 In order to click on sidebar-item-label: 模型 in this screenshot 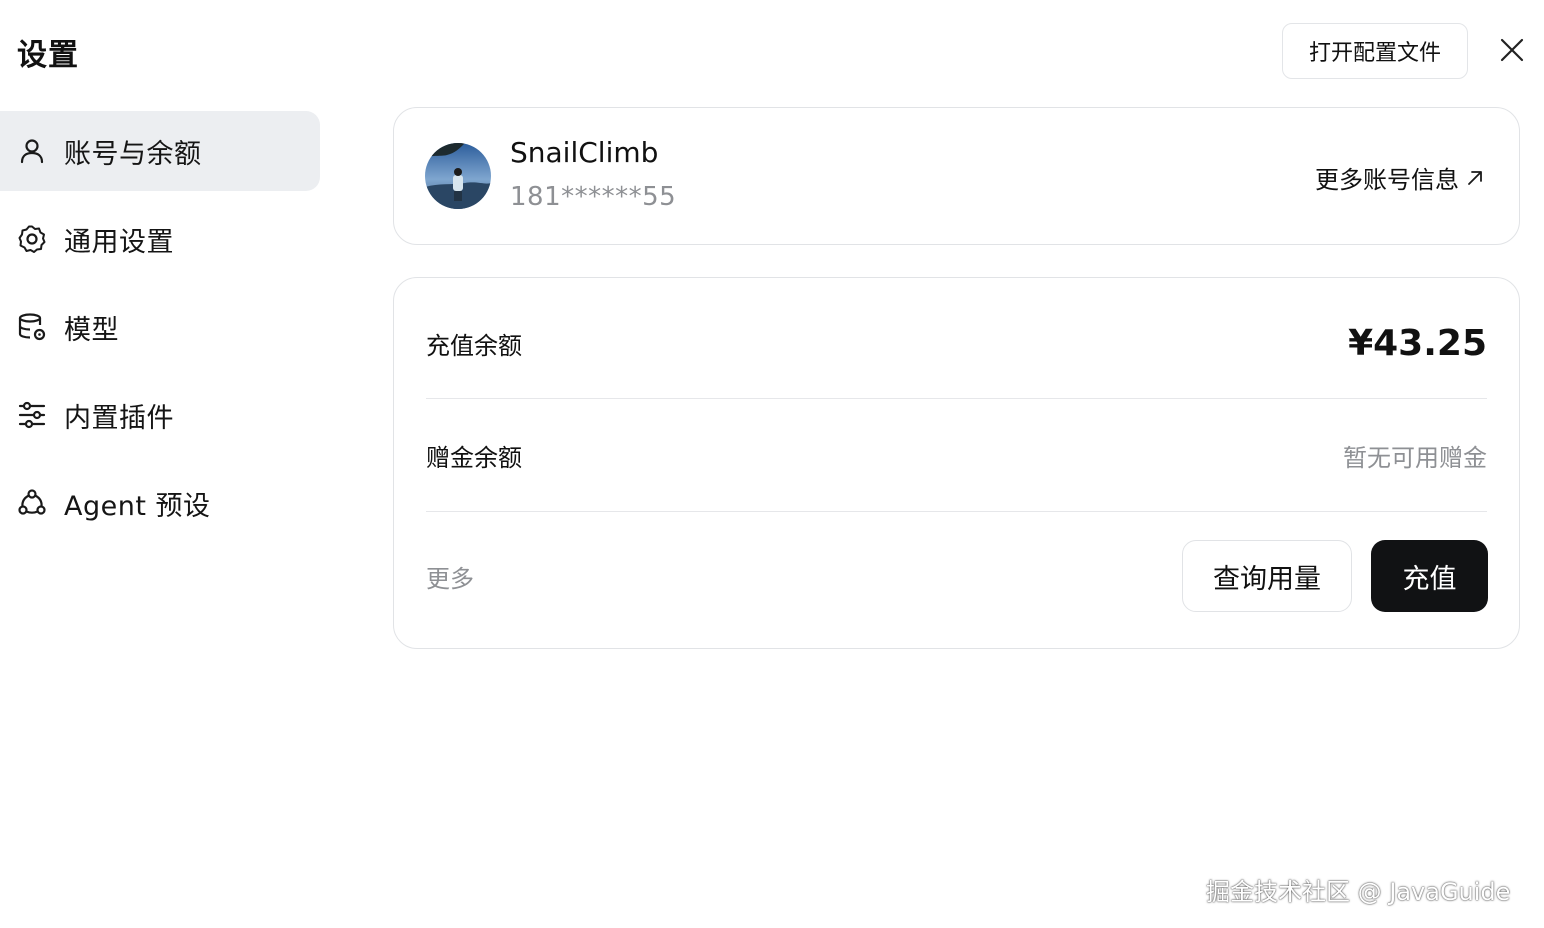, I will do `click(91, 330)`.